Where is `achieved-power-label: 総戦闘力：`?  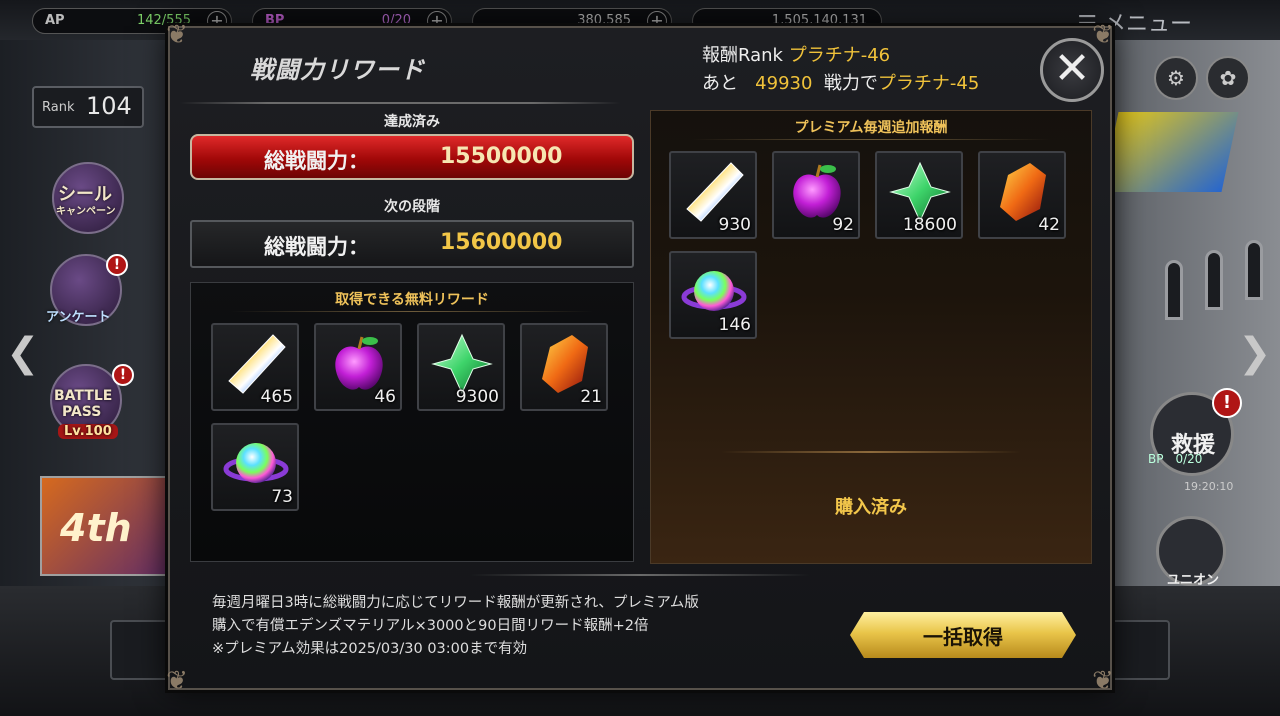 achieved-power-label: 総戦闘力： is located at coordinates (316, 161).